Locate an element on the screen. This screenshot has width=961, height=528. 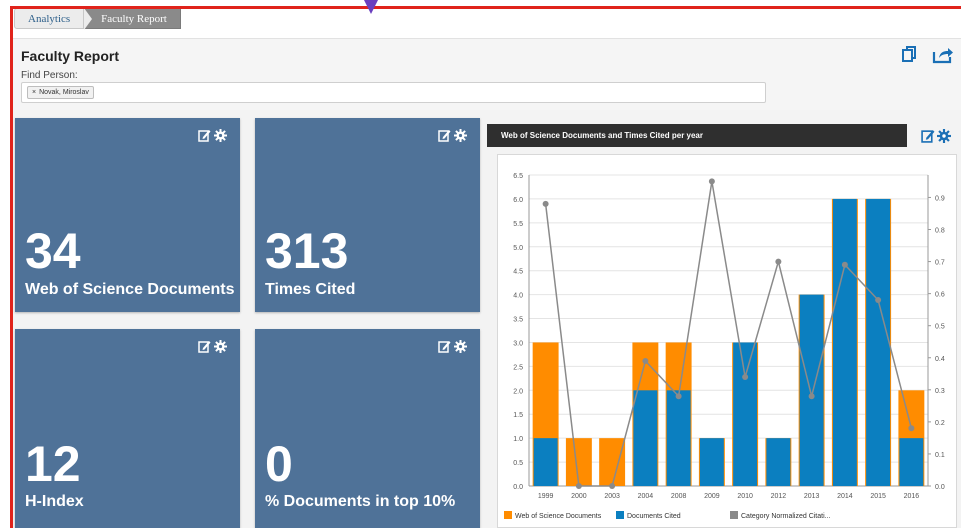
x-tick-label: 2000 is located at coordinates (579, 496).